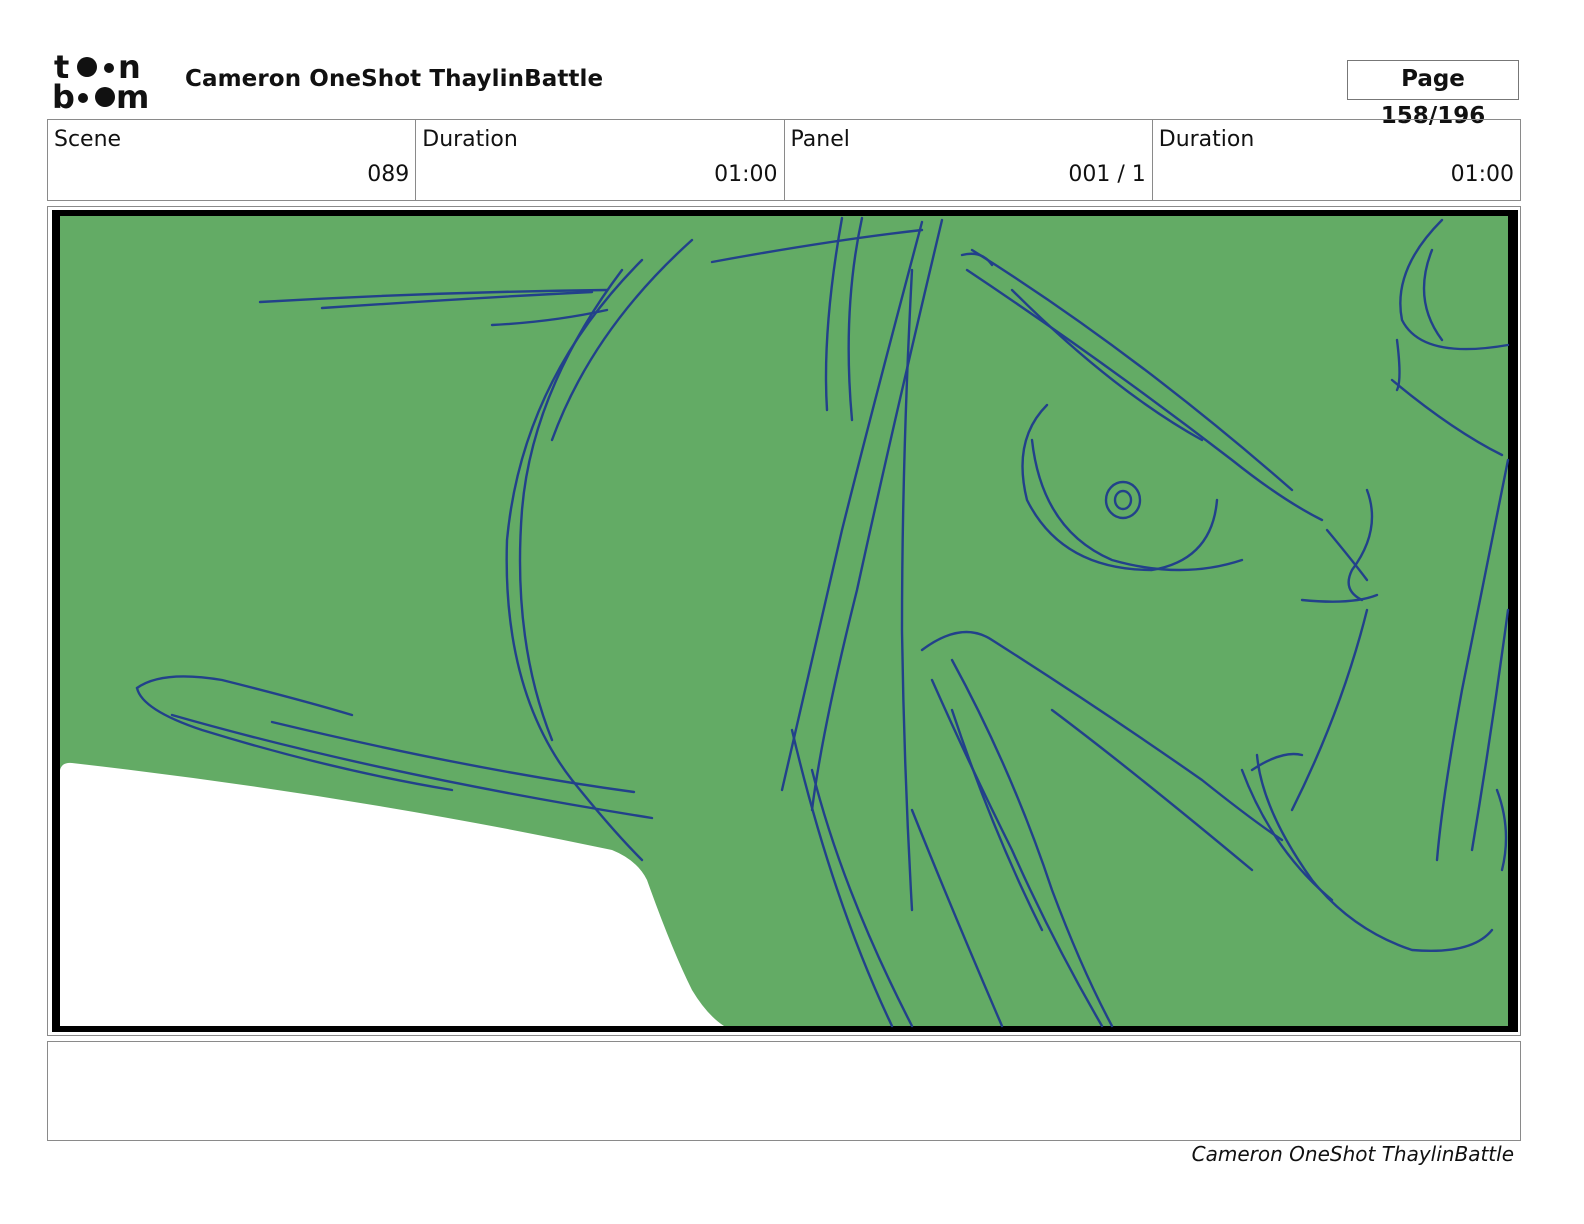 This screenshot has width=1584, height=1224. I want to click on scene-duration-cell: Duration 01:00, so click(600, 160).